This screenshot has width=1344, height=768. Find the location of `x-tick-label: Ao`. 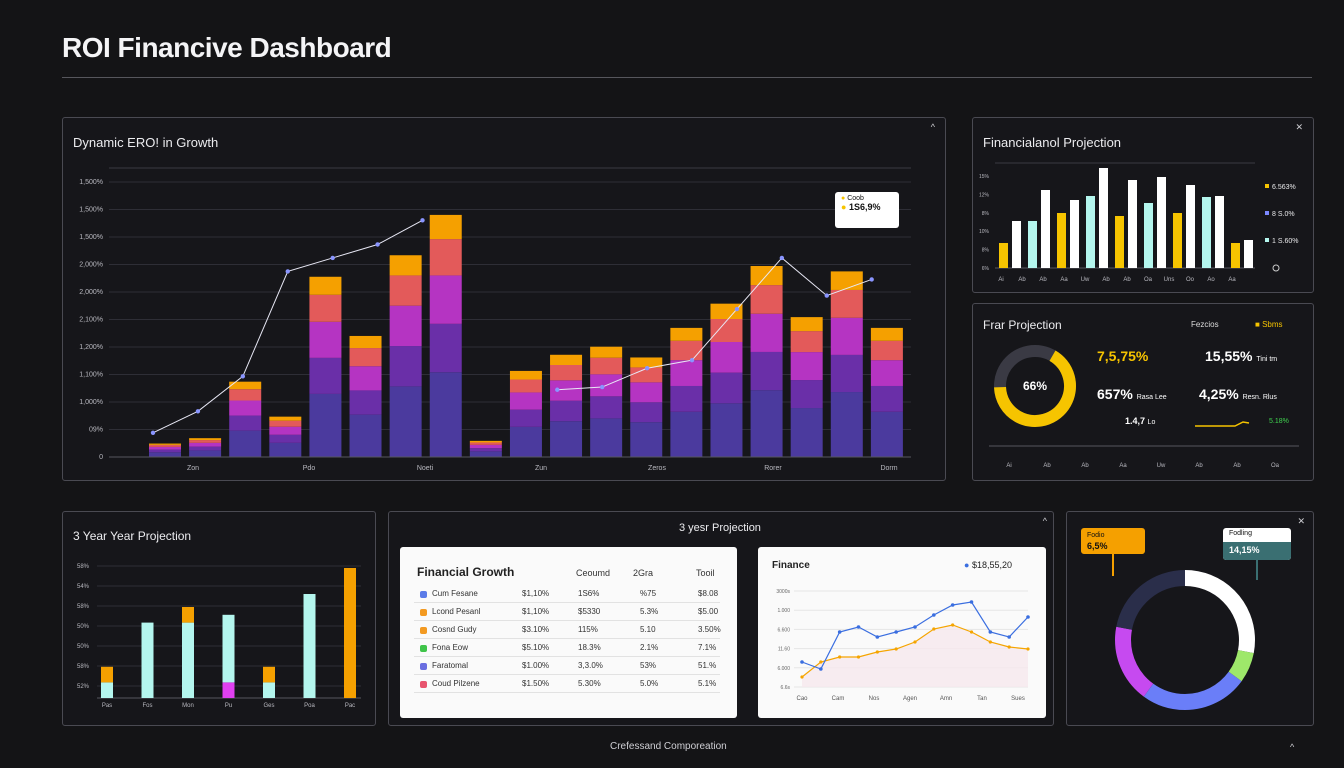

x-tick-label: Ao is located at coordinates (1211, 280).